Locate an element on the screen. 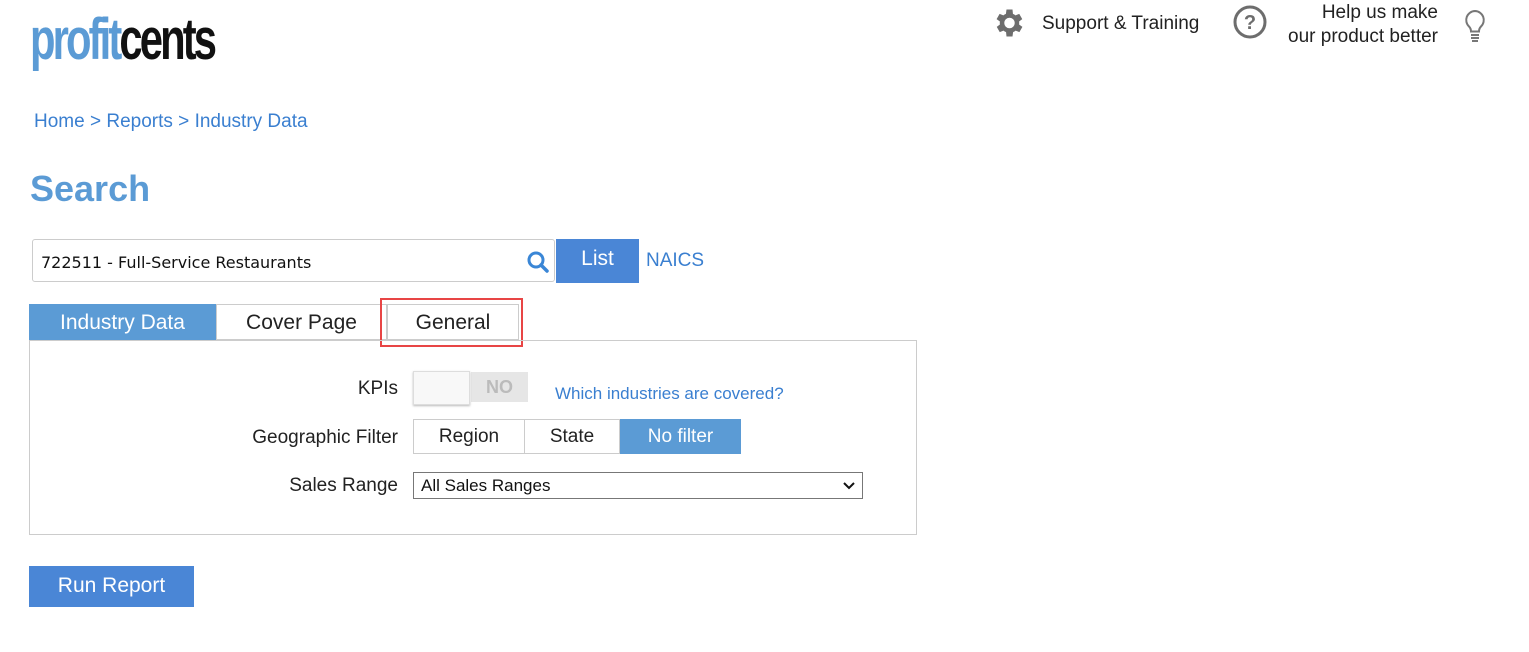 The width and height of the screenshot is (1529, 652). search-input is located at coordinates (276, 262).